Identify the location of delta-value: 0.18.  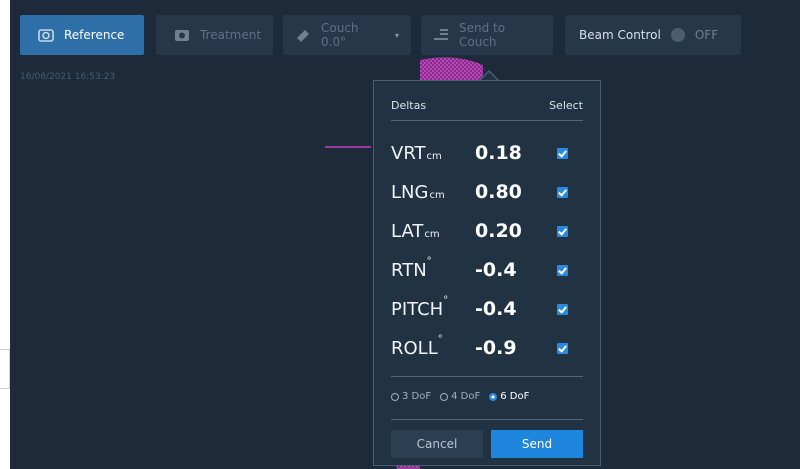
(498, 153).